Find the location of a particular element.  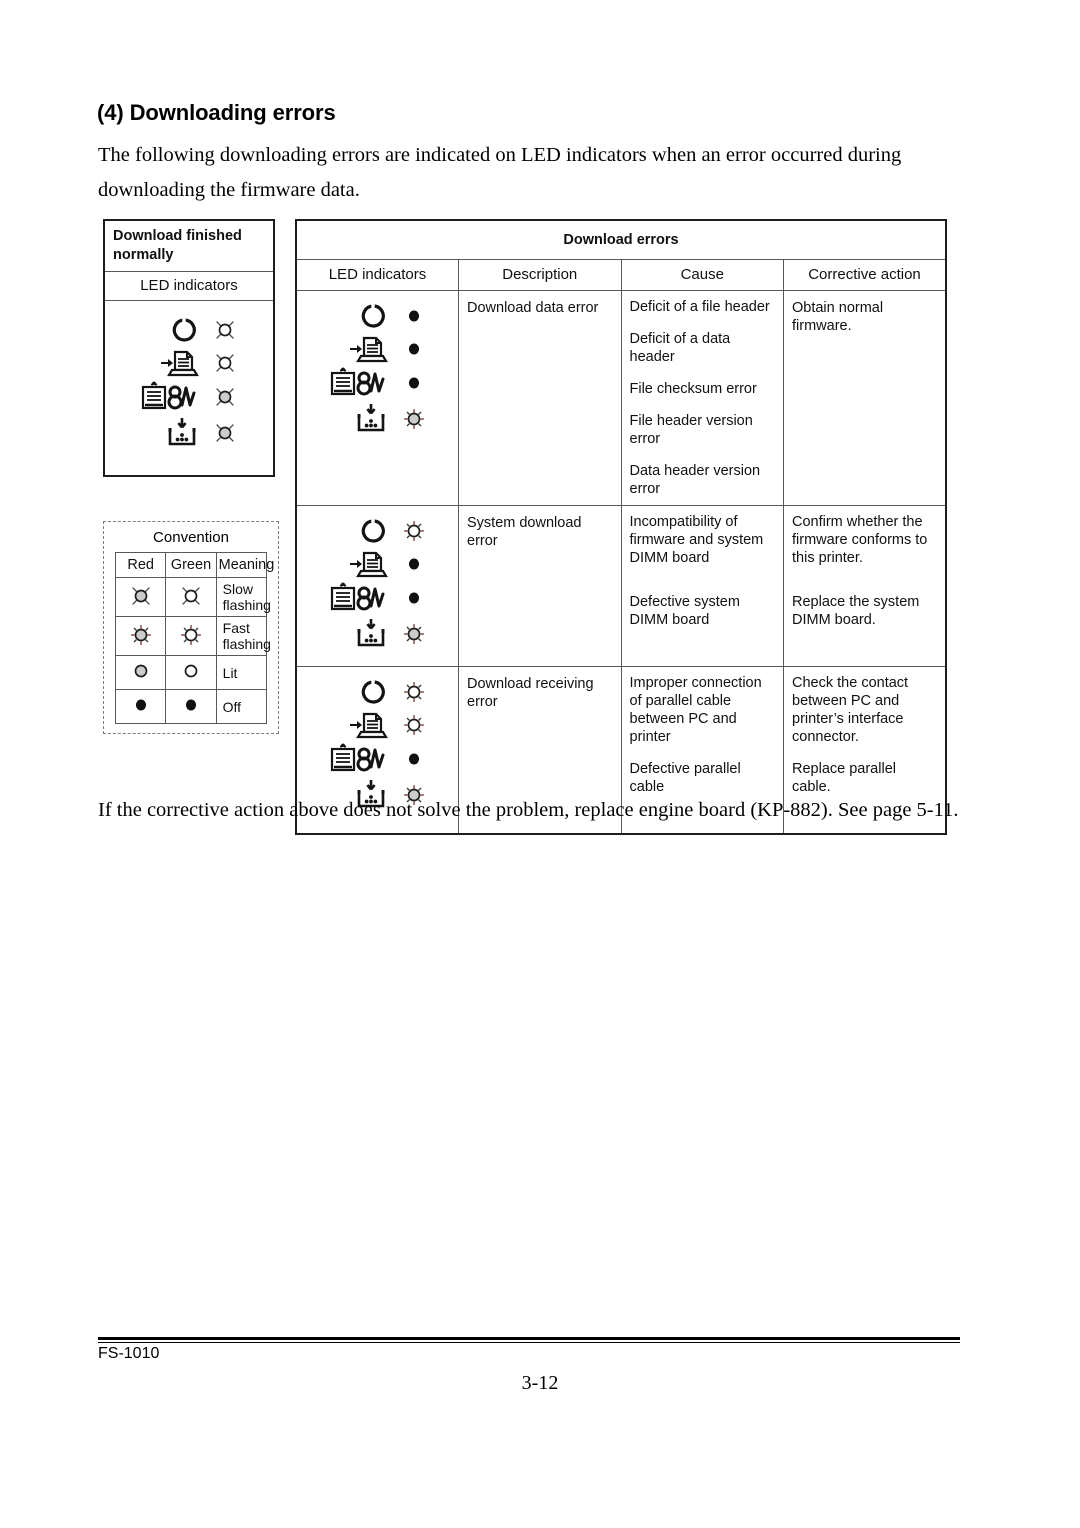

convention-meaning: Fast flashing is located at coordinates (243, 636).